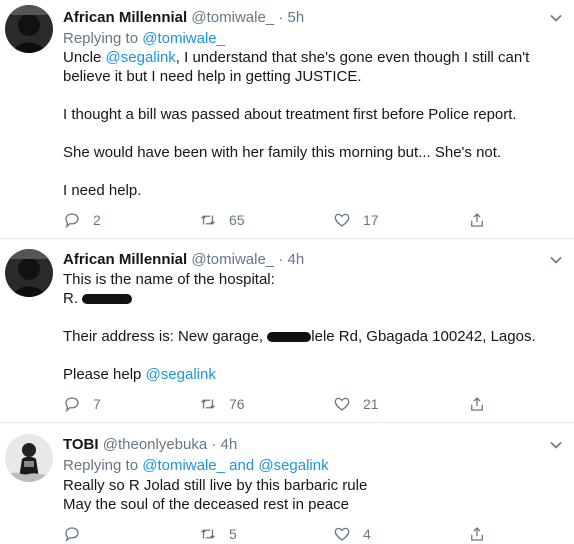 This screenshot has width=574, height=544. Describe the element at coordinates (367, 534) in the screenshot. I see `like-count: 4` at that location.